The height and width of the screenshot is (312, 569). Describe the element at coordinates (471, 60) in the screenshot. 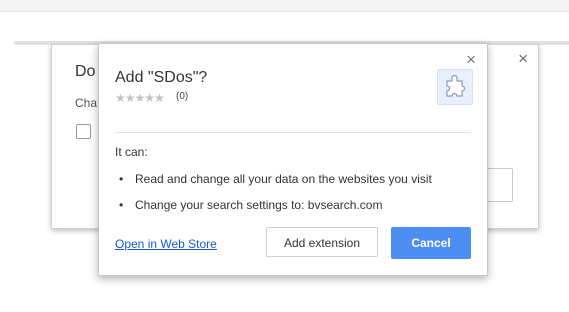

I see `close-icon: ×` at that location.